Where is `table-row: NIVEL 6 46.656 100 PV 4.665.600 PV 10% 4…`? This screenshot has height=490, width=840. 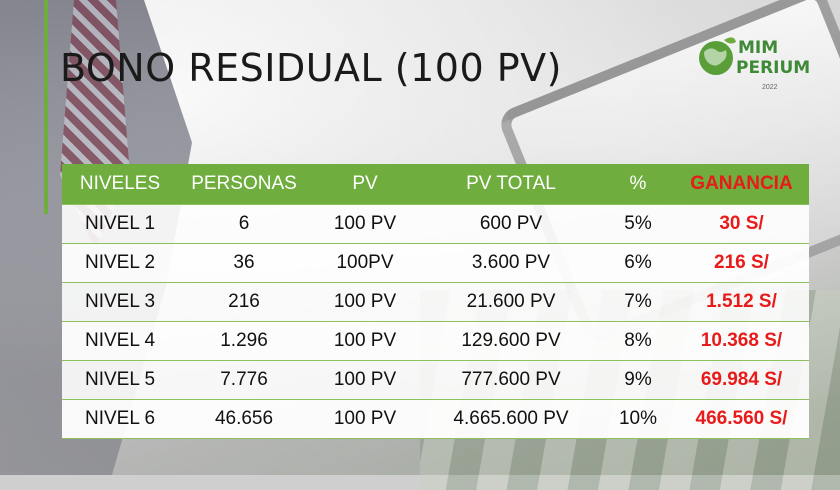
table-row: NIVEL 6 46.656 100 PV 4.665.600 PV 10% 4… is located at coordinates (435, 419).